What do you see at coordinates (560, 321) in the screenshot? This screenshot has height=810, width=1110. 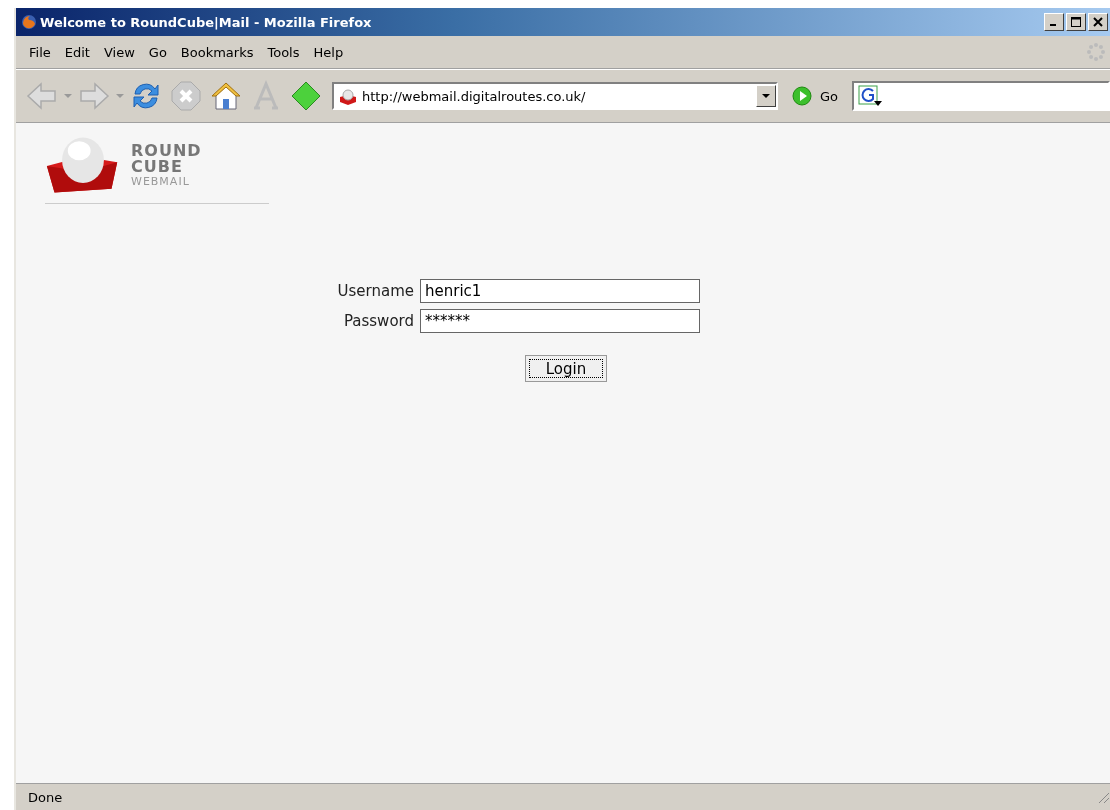 I see `input-field: ******` at bounding box center [560, 321].